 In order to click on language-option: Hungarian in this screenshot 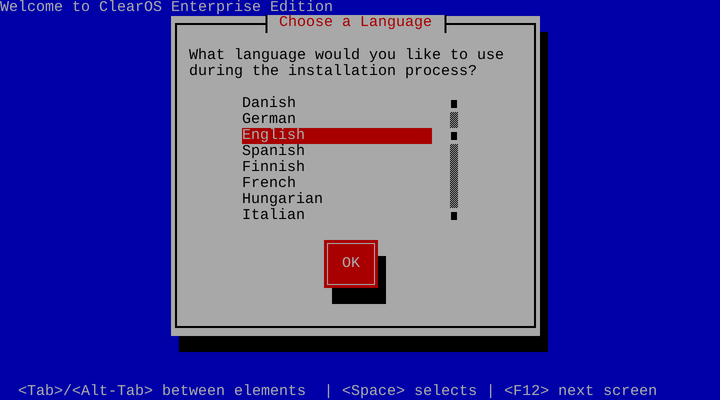, I will do `click(337, 200)`.